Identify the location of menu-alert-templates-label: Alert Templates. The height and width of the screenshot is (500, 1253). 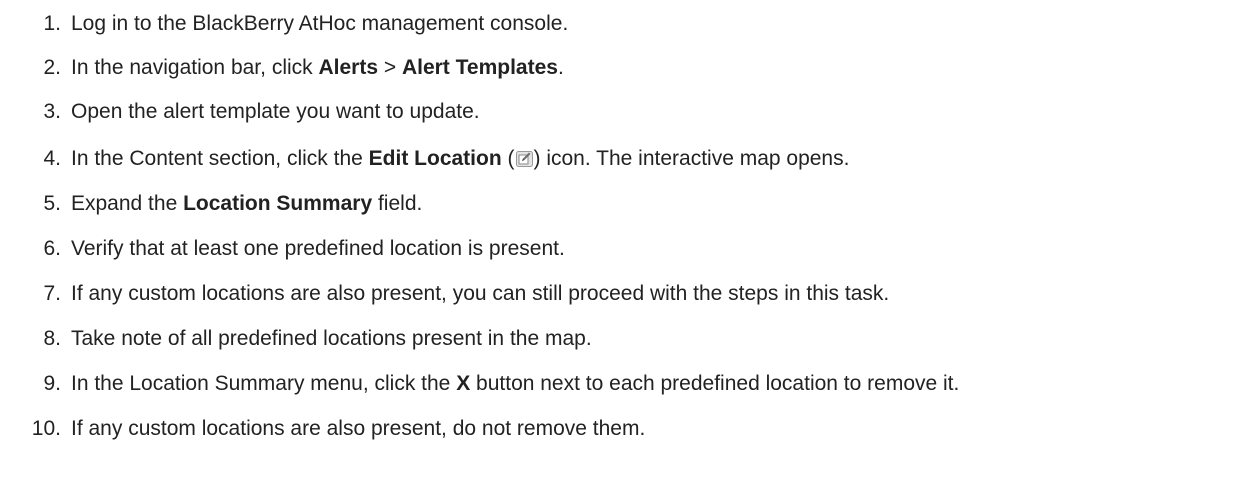
(479, 67).